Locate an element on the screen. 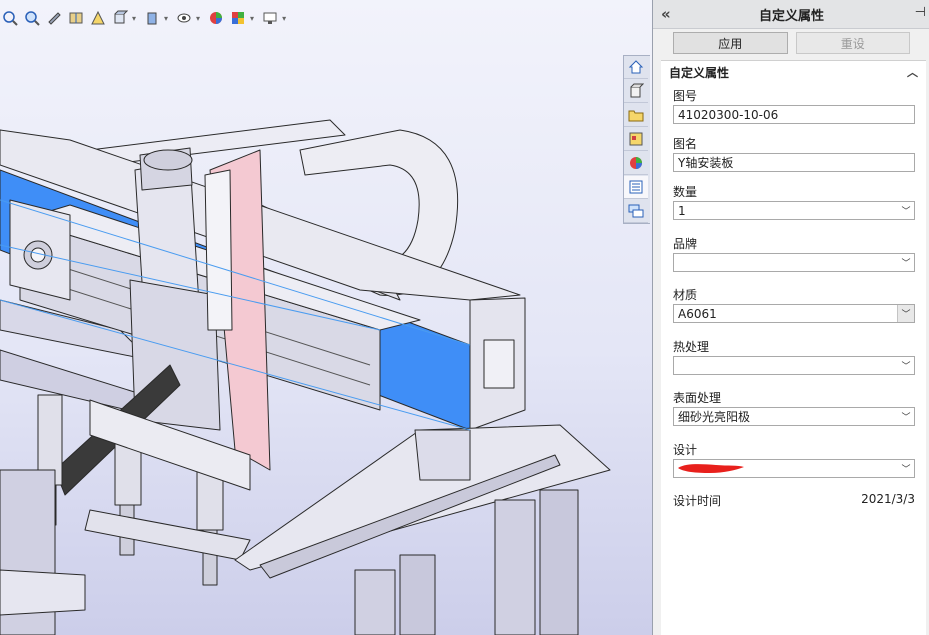 This screenshot has width=929, height=635. field-label: 图名 is located at coordinates (685, 144).